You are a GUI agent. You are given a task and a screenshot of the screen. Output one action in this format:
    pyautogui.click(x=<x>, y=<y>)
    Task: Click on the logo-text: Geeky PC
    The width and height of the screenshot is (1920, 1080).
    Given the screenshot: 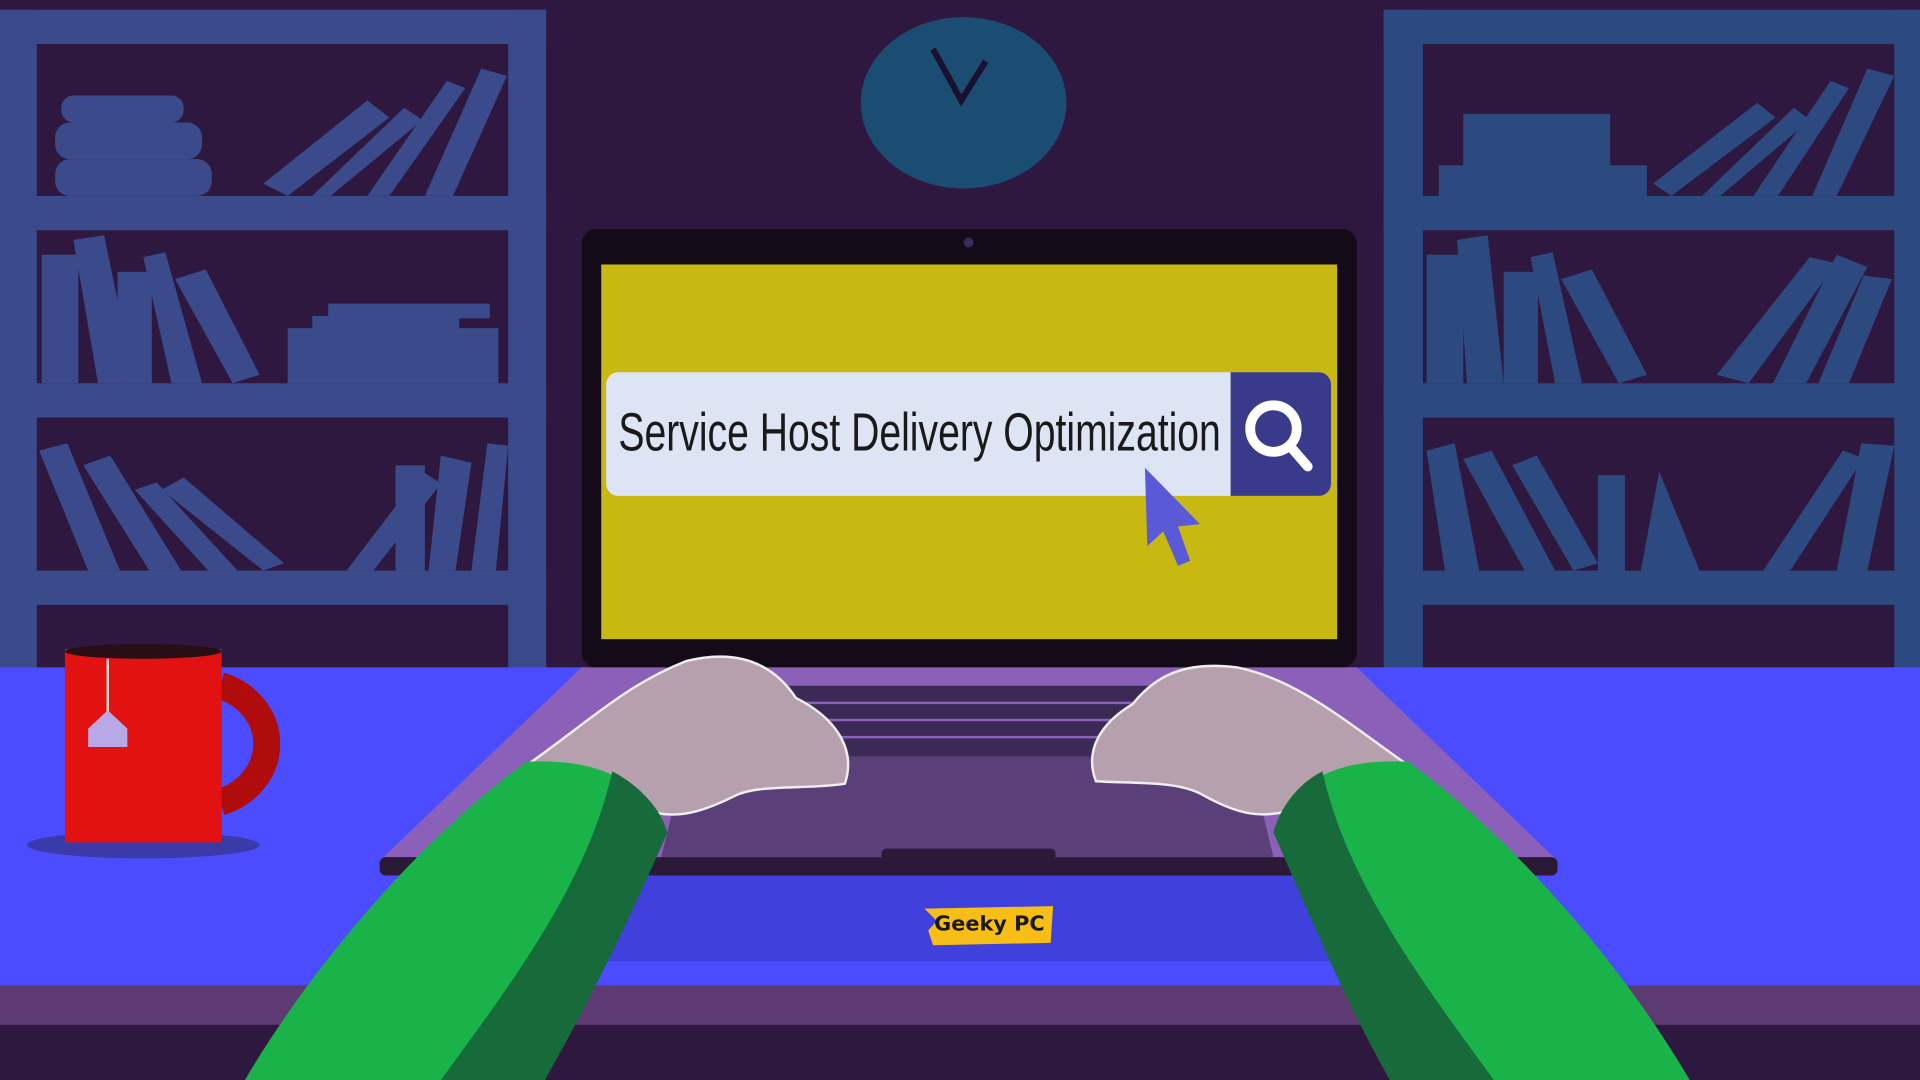 What is the action you would take?
    pyautogui.click(x=989, y=924)
    